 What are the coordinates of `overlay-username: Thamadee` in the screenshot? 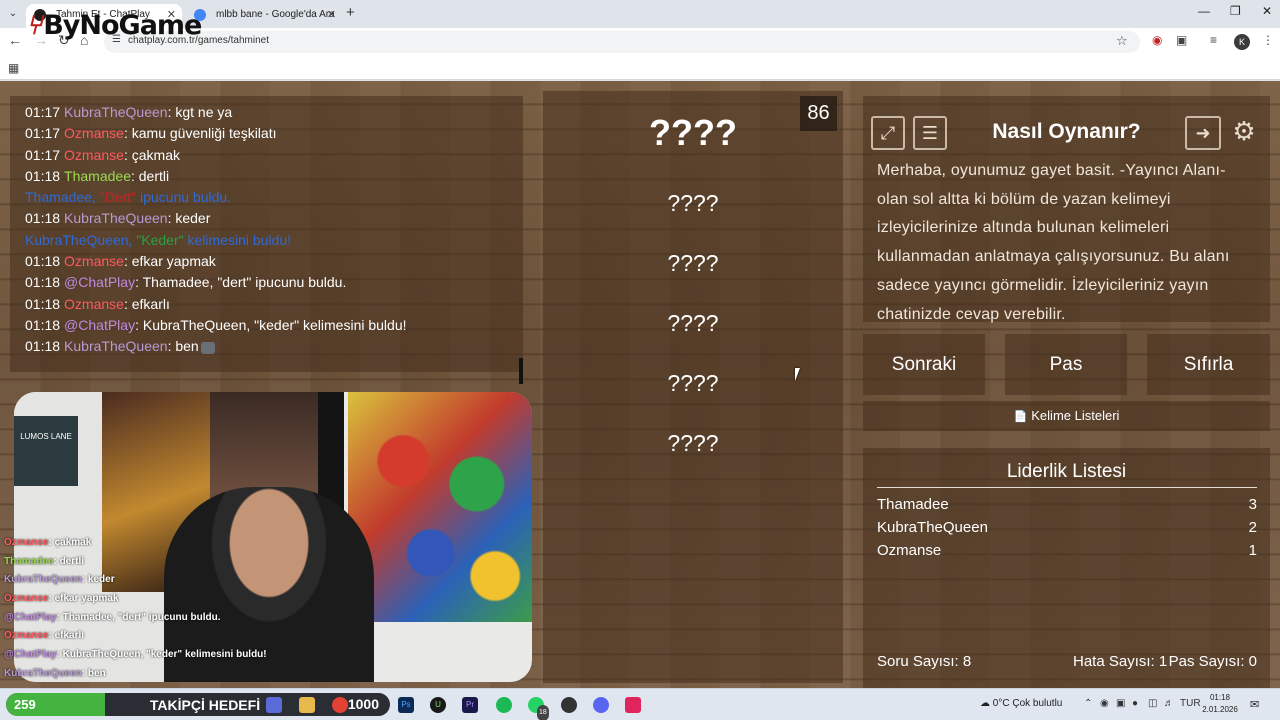 It's located at (29, 561).